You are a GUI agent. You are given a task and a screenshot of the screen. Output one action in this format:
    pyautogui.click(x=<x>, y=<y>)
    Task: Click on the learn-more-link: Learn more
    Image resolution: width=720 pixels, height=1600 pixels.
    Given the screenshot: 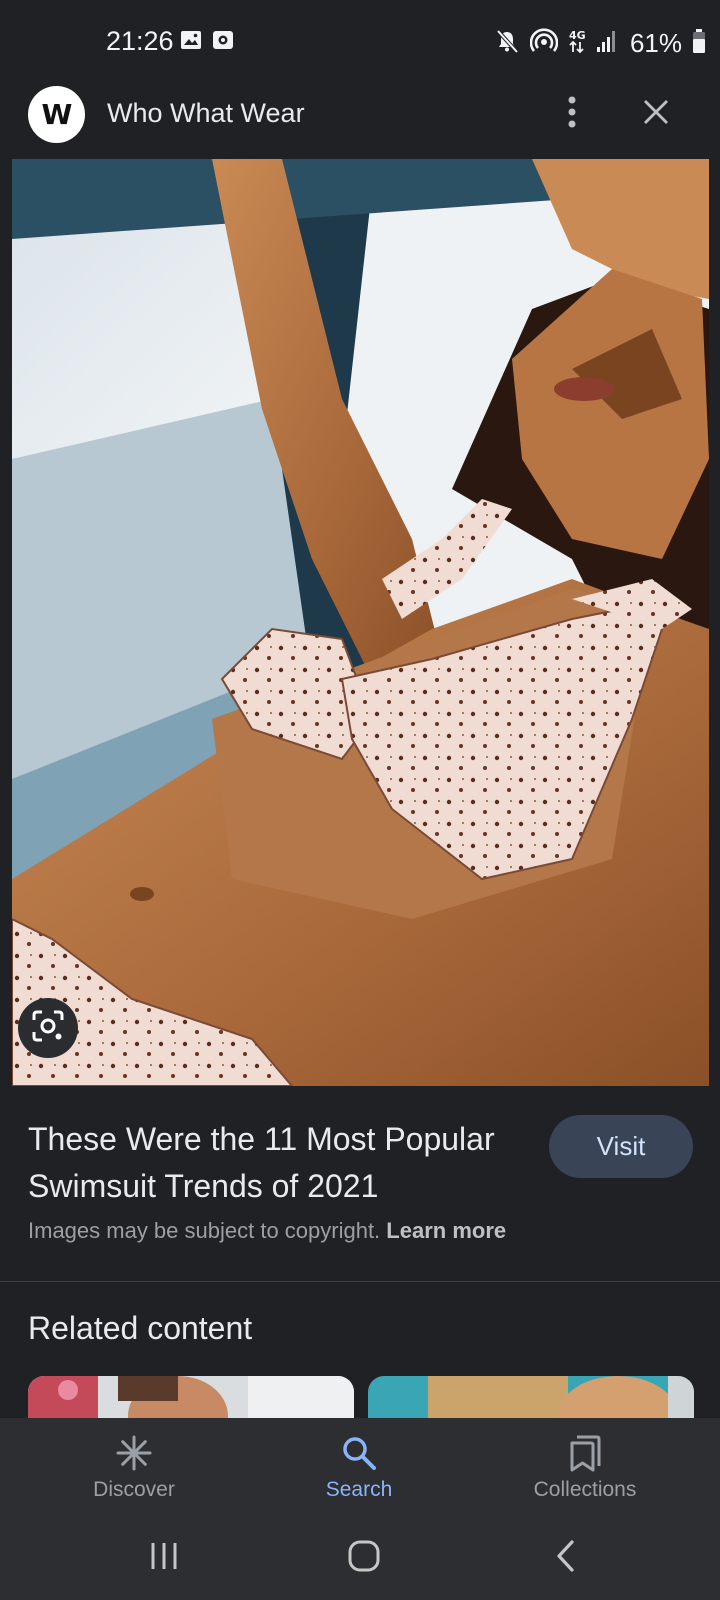 What is the action you would take?
    pyautogui.click(x=446, y=1230)
    